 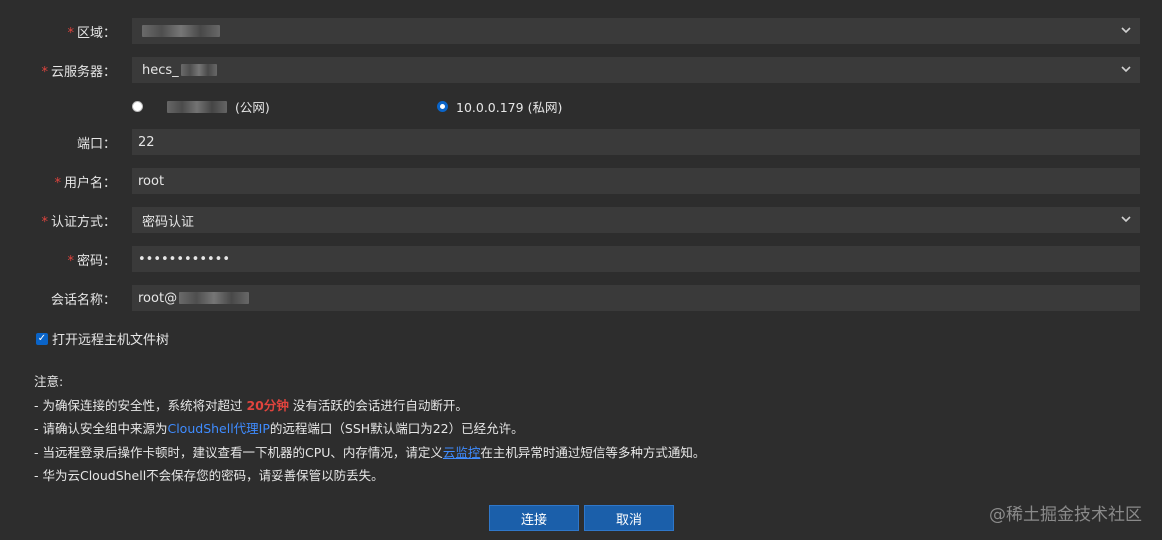 What do you see at coordinates (462, 452) in the screenshot?
I see `cloud-monitor-link: 云监控` at bounding box center [462, 452].